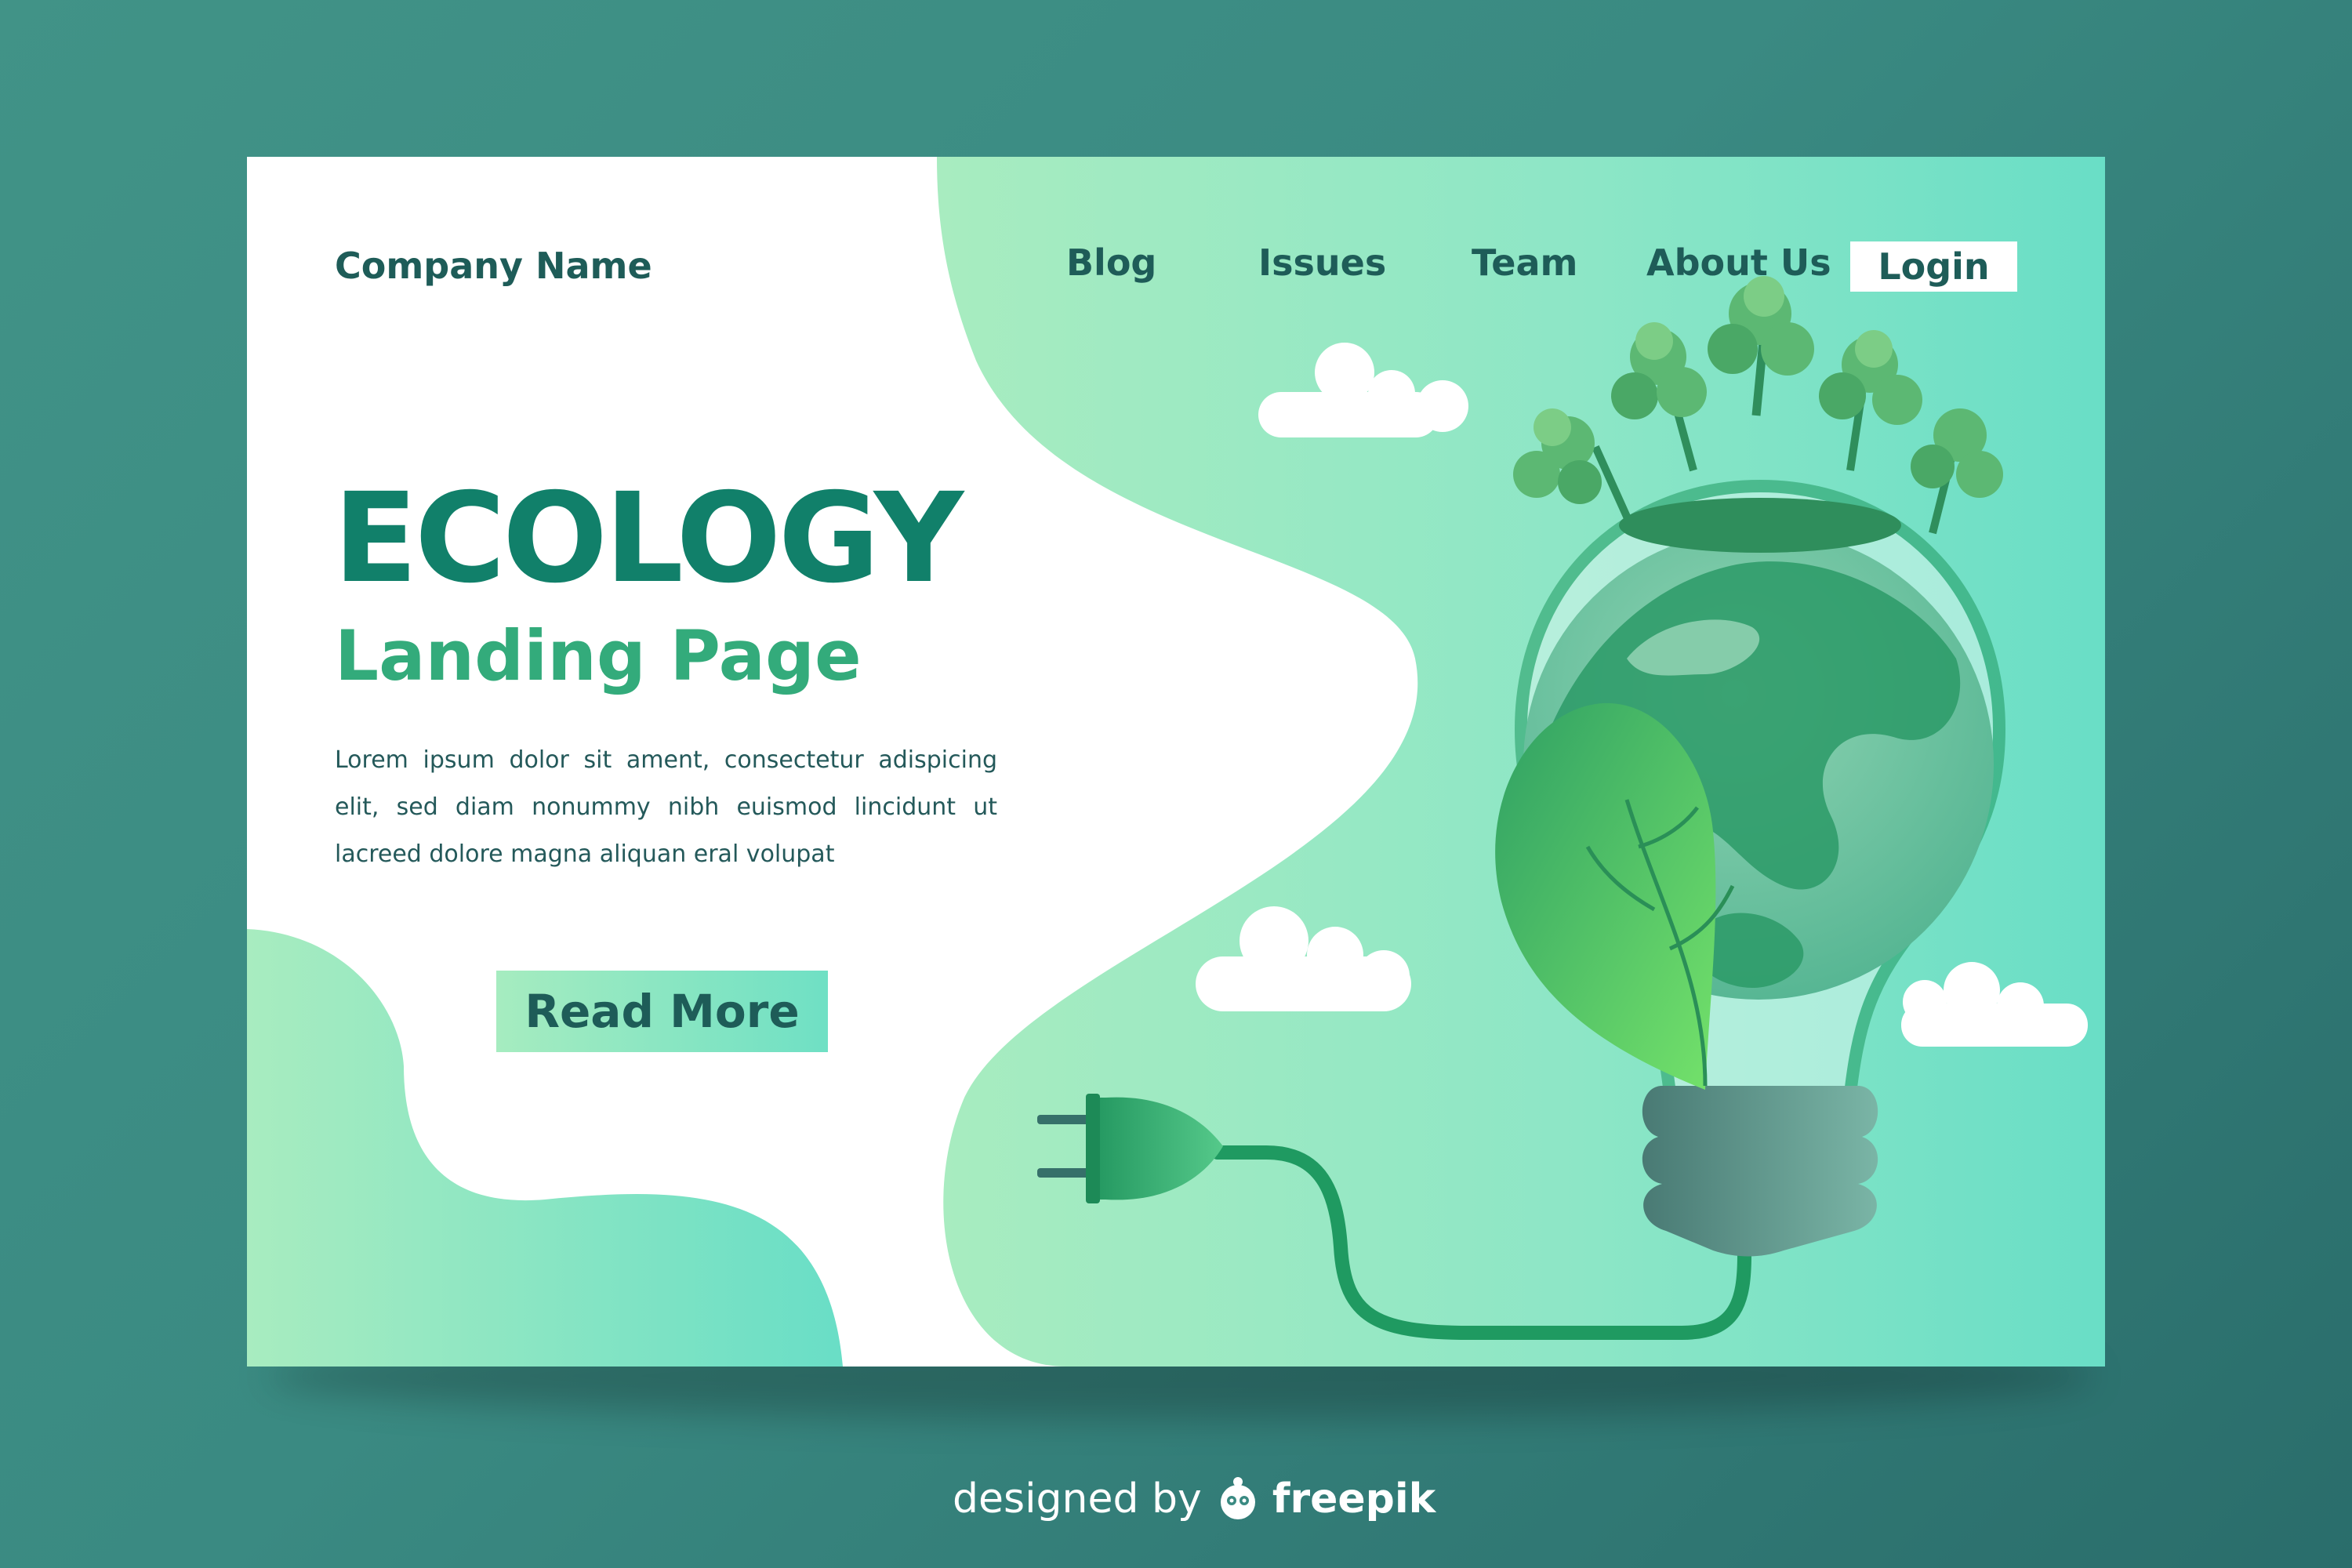 The width and height of the screenshot is (2352, 1568). I want to click on credit-prefix: designed by, so click(1077, 1499).